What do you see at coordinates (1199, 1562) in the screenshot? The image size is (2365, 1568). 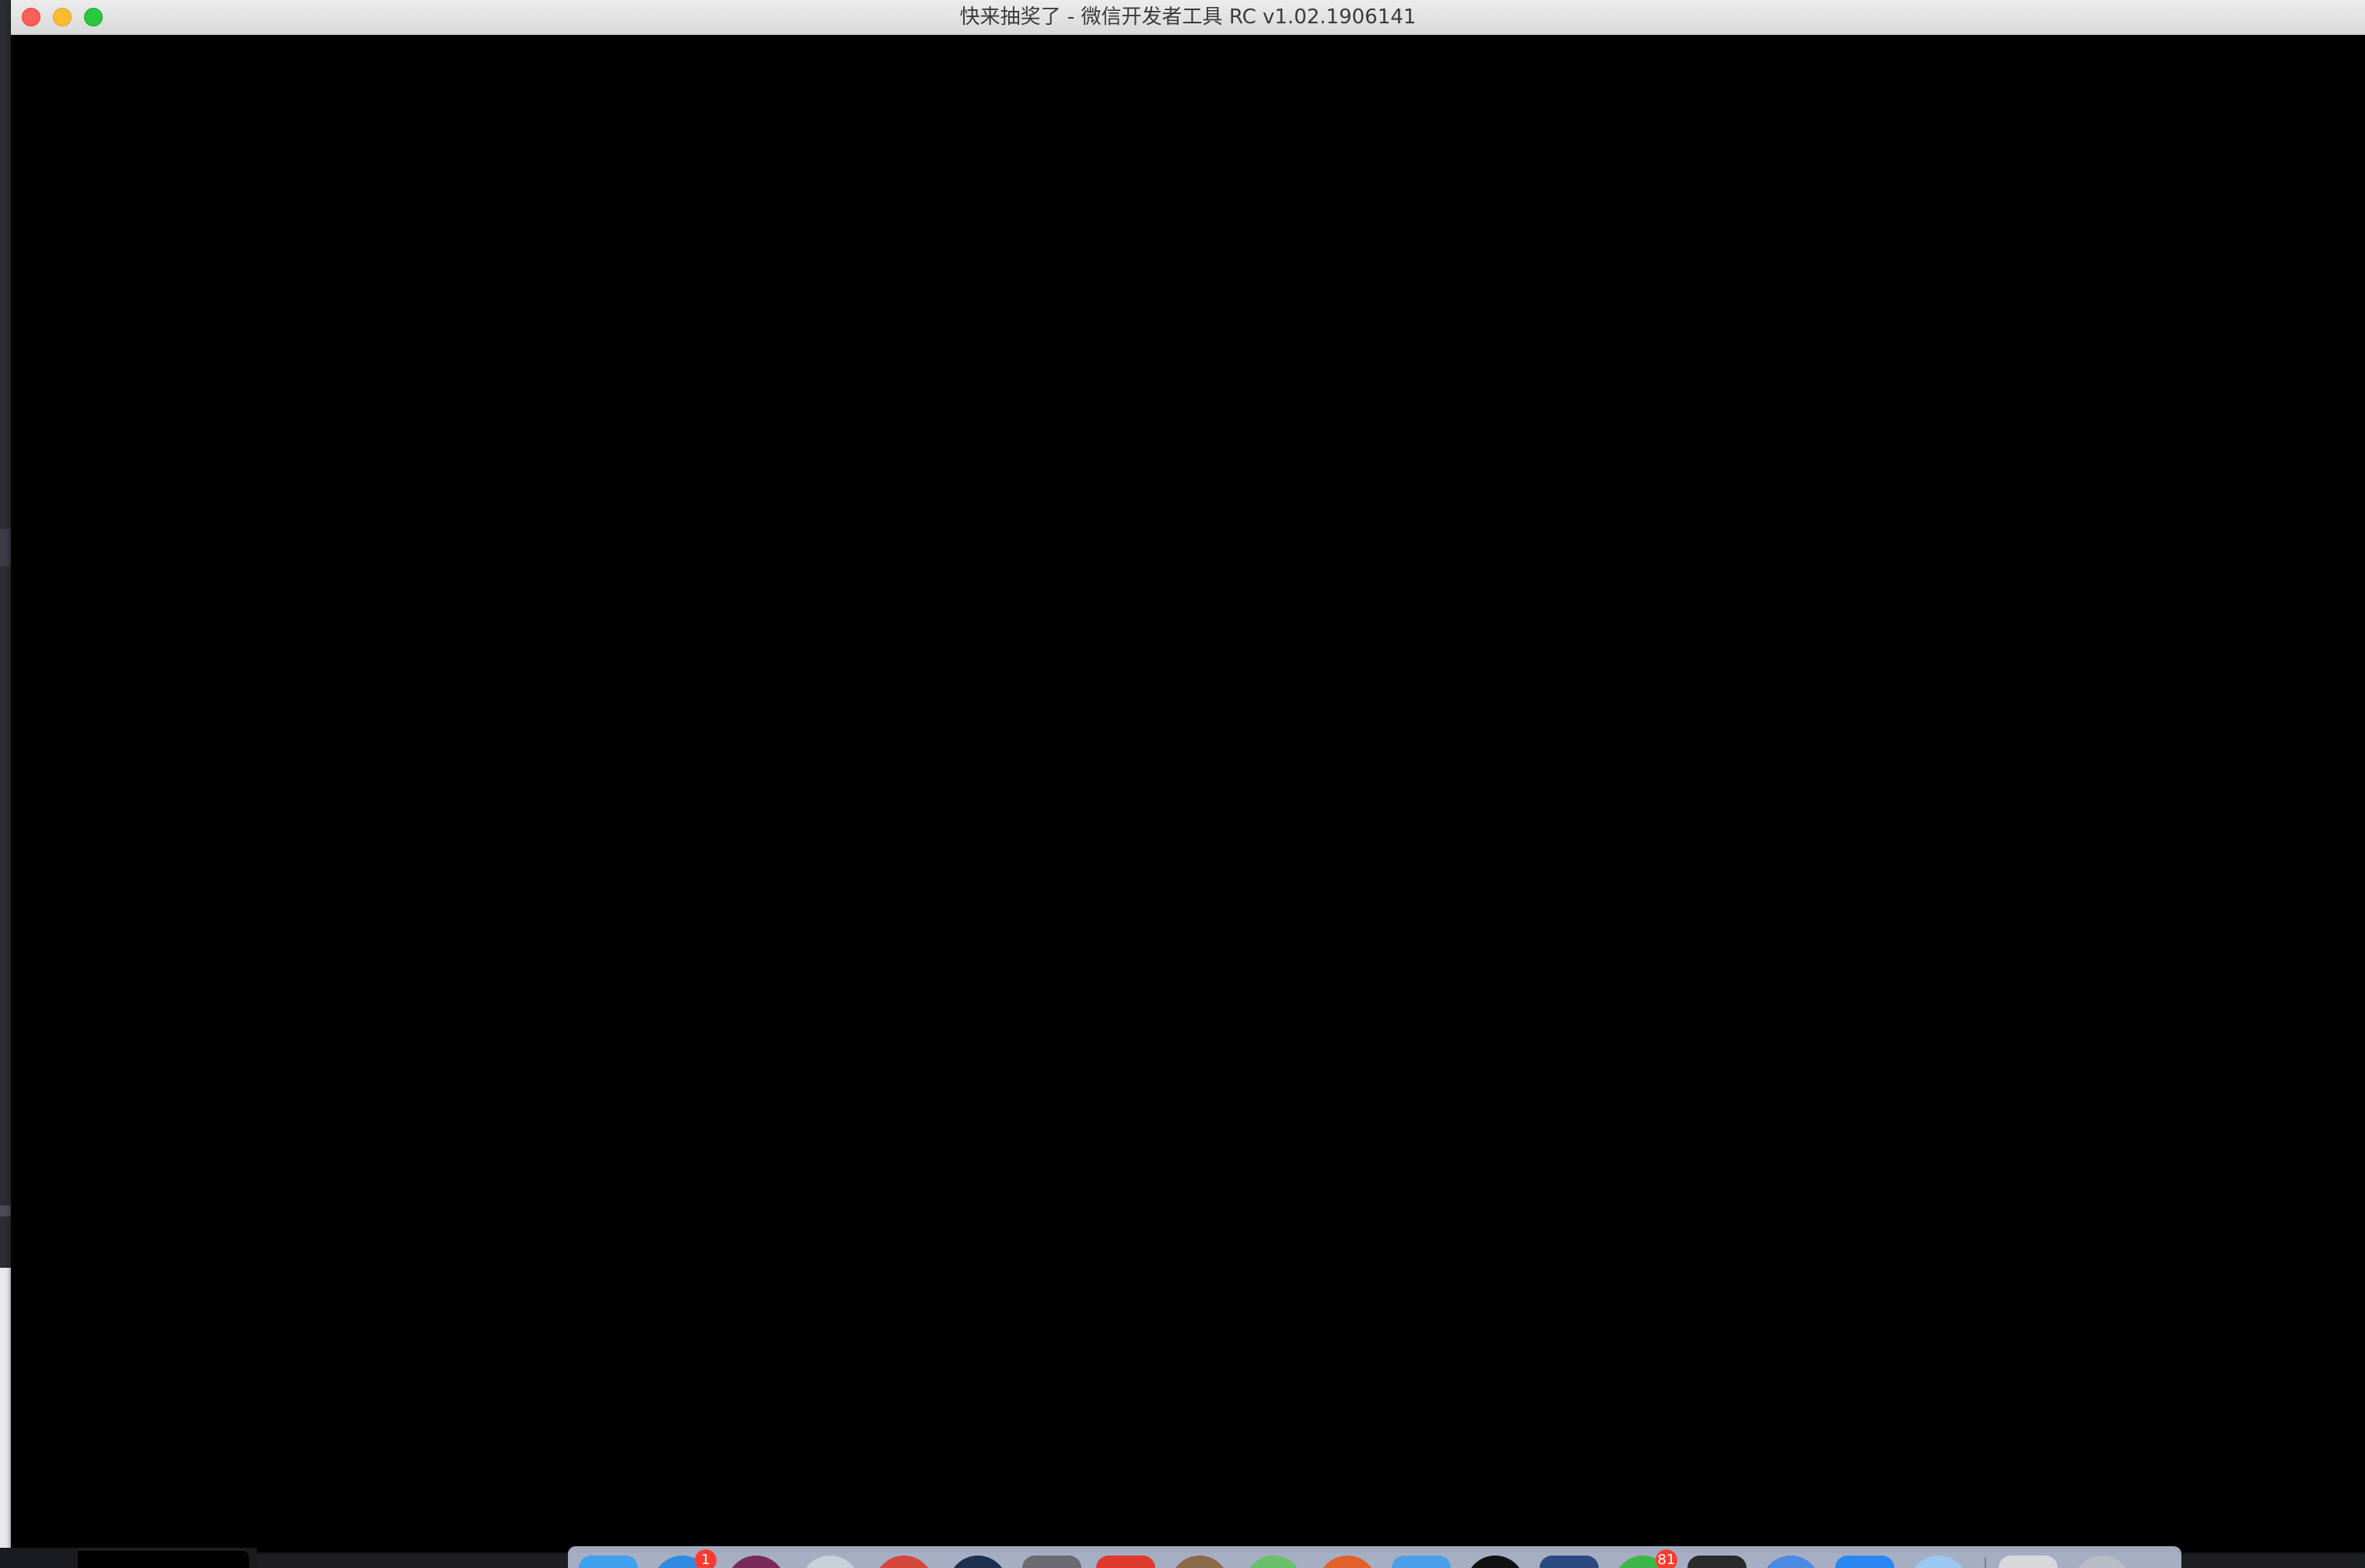 I see `app-stack-icon` at bounding box center [1199, 1562].